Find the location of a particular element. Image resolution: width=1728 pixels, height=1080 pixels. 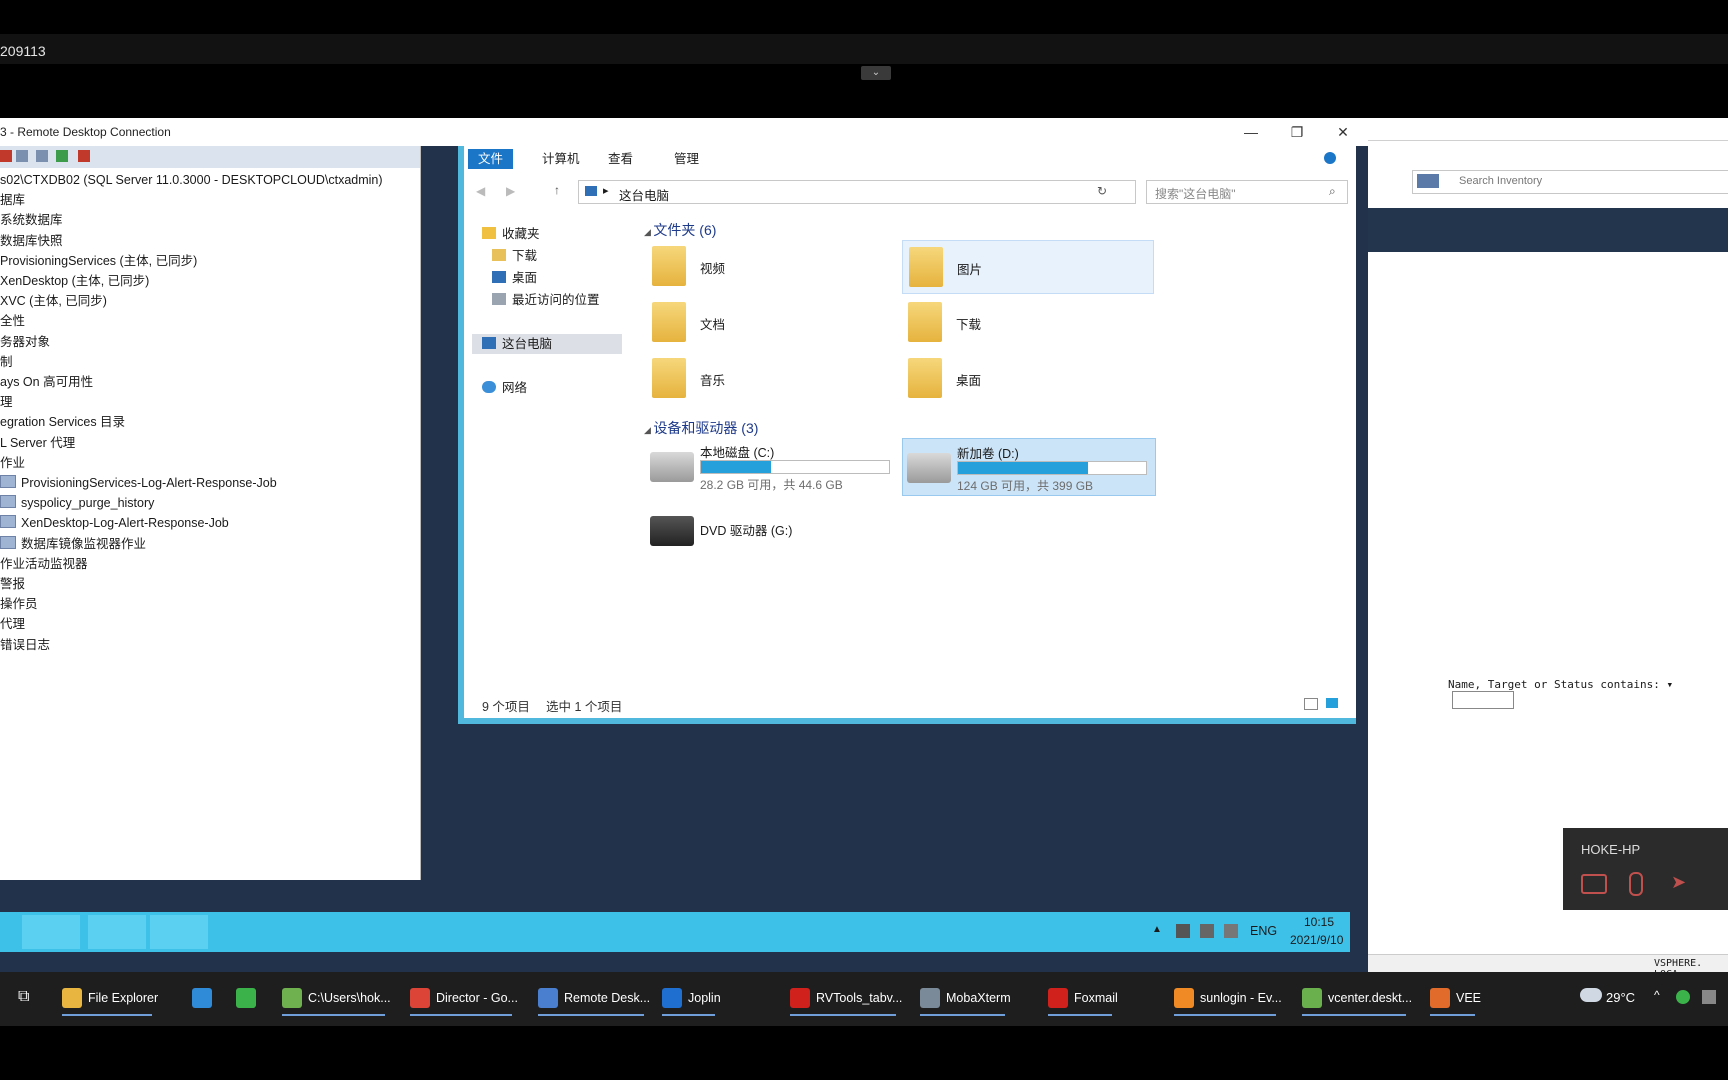

weather-temp: 29°C is located at coordinates (1620, 997).